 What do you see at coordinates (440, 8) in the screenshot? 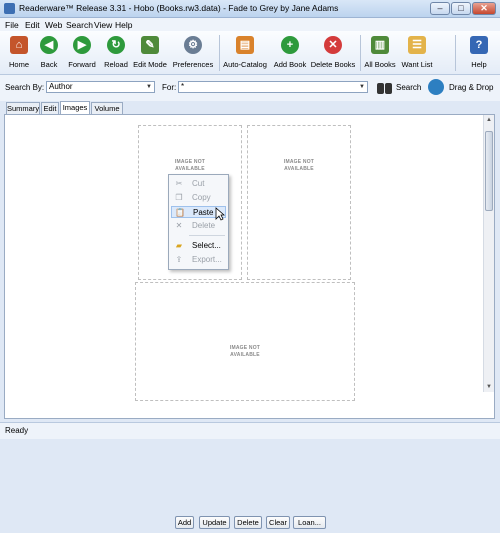
I see `minimize-button: –` at bounding box center [440, 8].